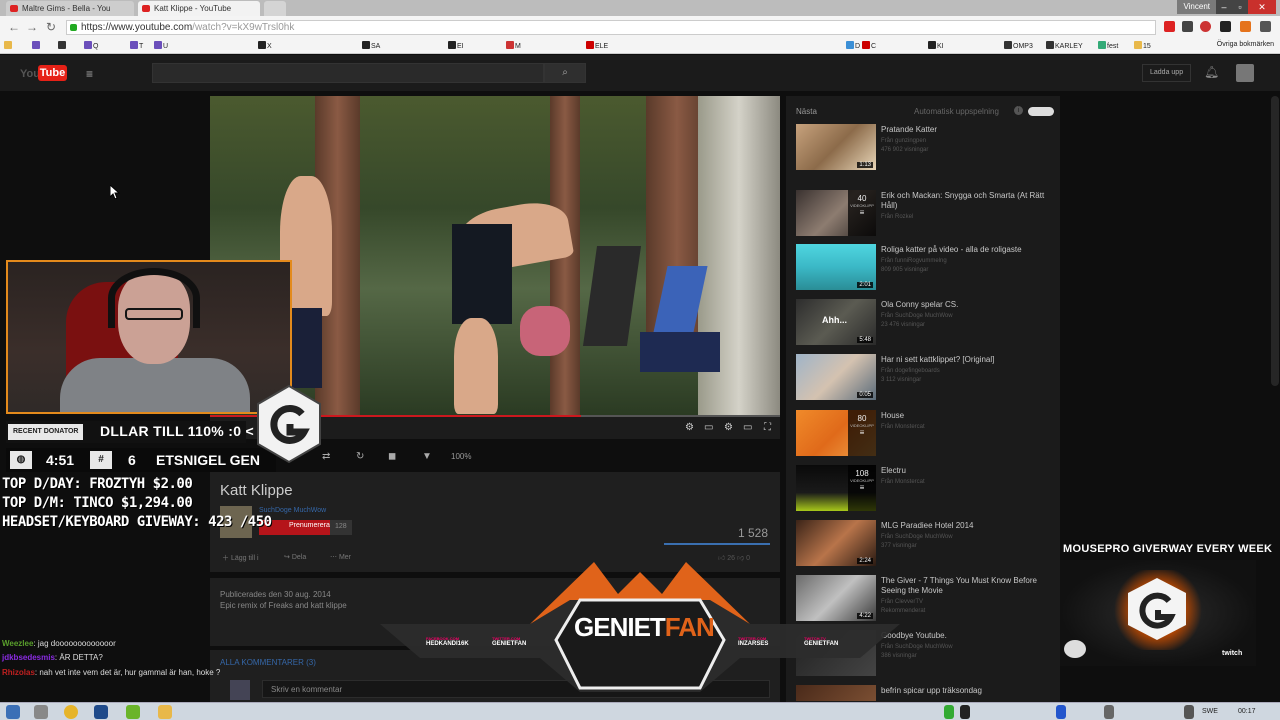 The width and height of the screenshot is (1280, 720). What do you see at coordinates (1211, 72) in the screenshot?
I see `notification-bell-icon: 🔔︎` at bounding box center [1211, 72].